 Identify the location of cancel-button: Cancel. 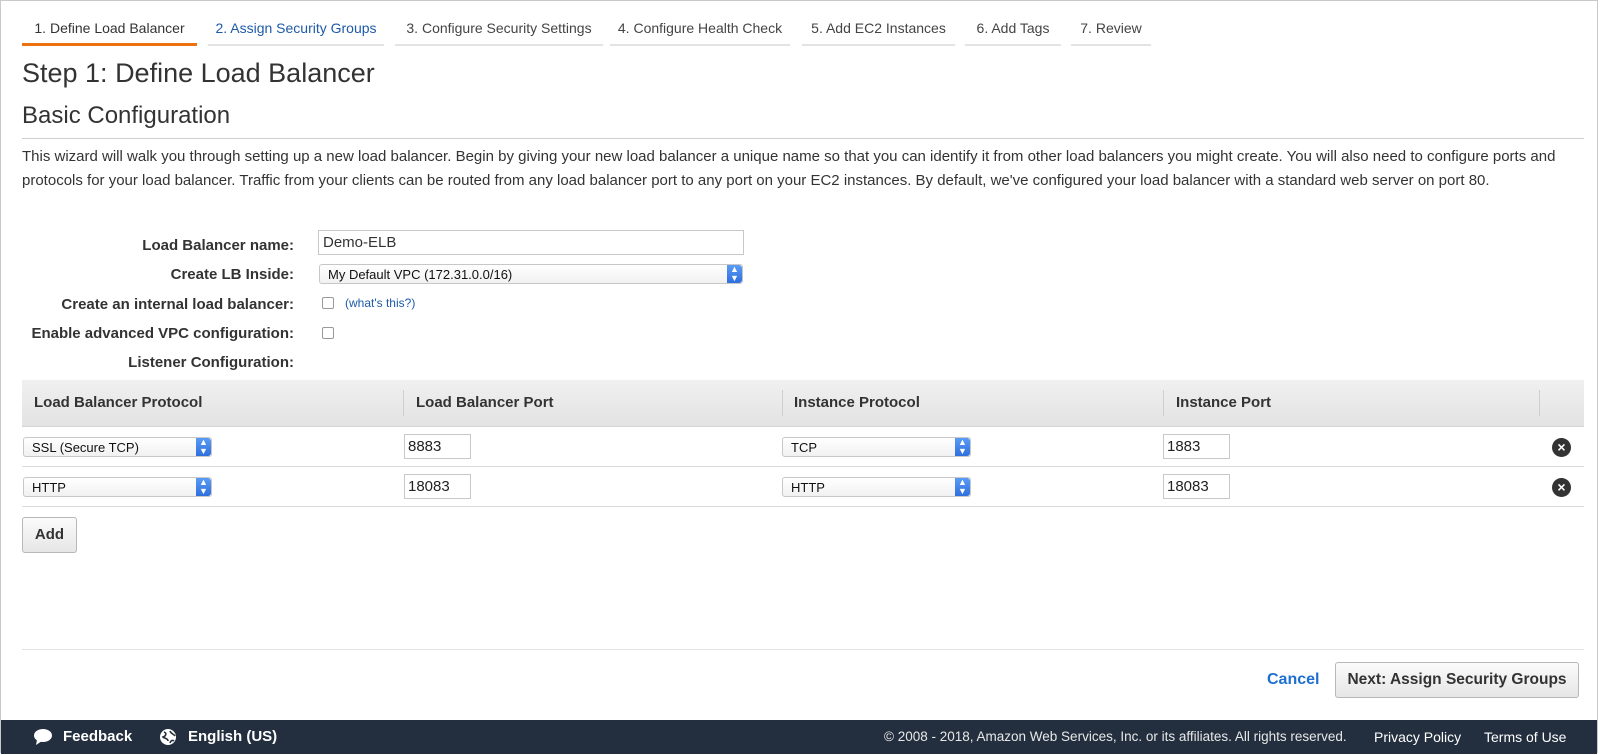
(1293, 680).